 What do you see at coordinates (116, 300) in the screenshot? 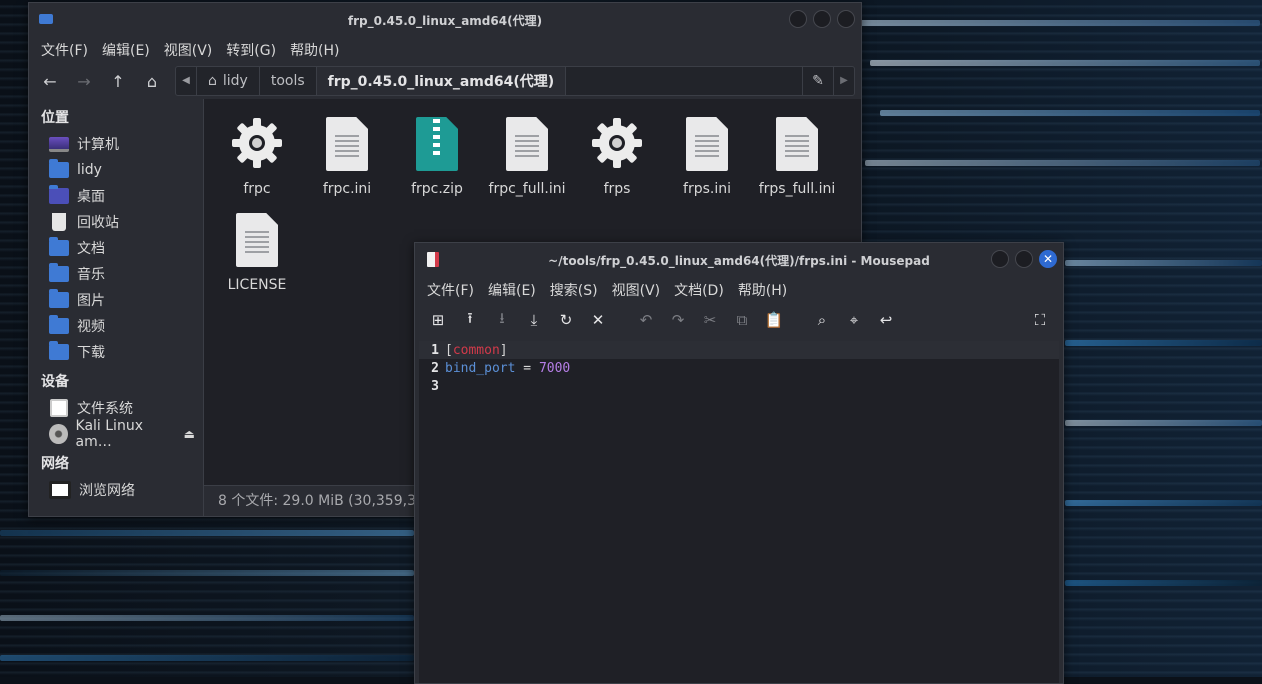
I see `sidebar-item-pictures: 图片` at bounding box center [116, 300].